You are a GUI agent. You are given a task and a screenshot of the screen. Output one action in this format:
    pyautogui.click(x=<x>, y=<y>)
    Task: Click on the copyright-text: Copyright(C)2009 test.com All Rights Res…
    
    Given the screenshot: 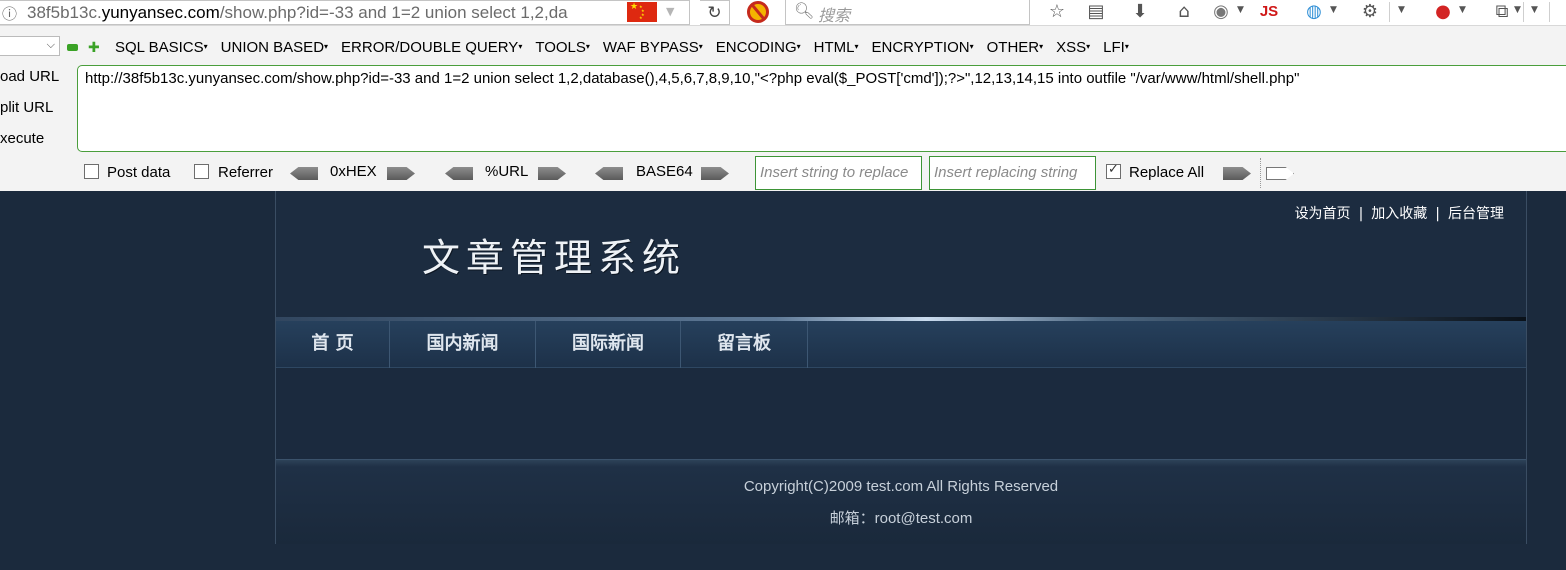 What is the action you would take?
    pyautogui.click(x=901, y=486)
    